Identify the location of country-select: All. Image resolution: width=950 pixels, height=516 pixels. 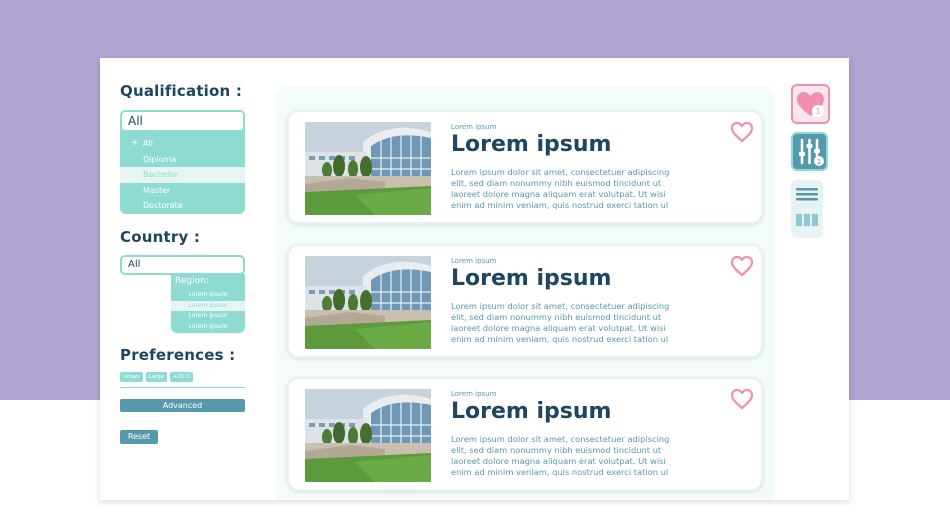
(182, 265).